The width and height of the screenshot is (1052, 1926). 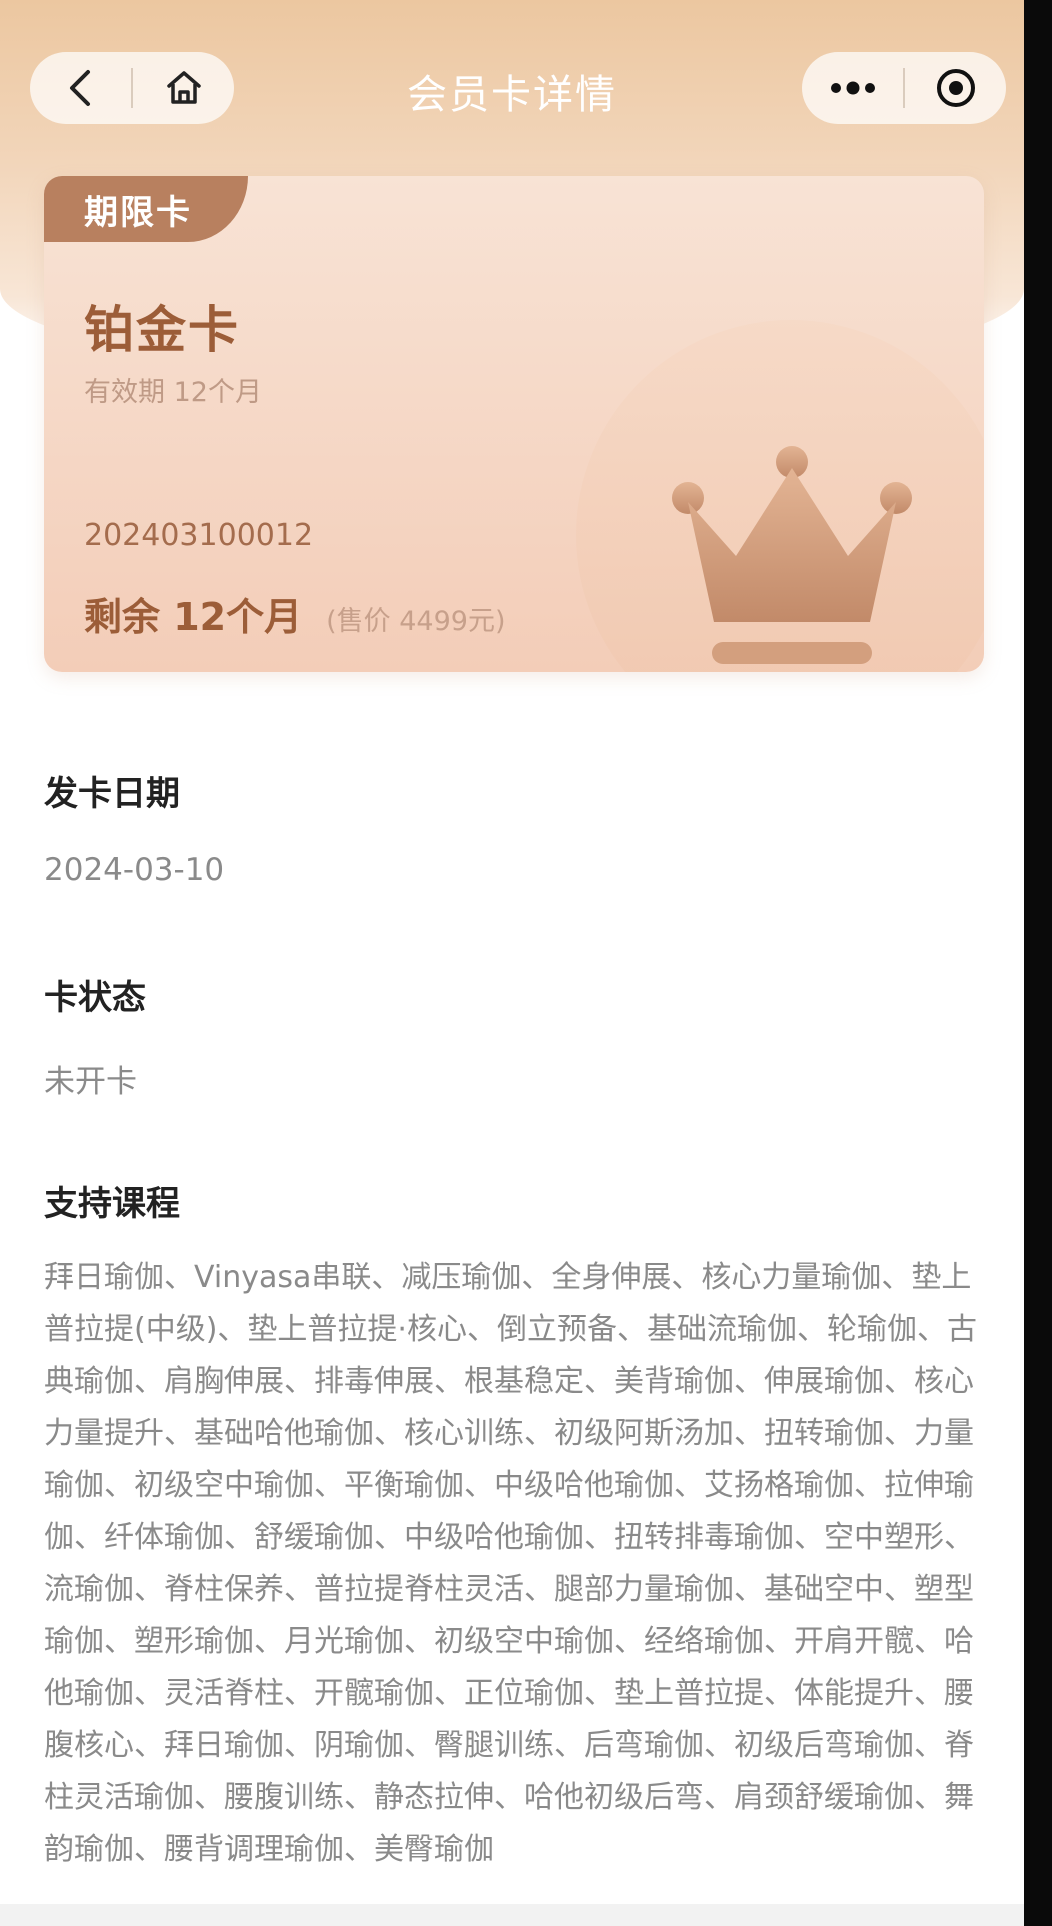 I want to click on card-name: 铂金卡, so click(x=162, y=330).